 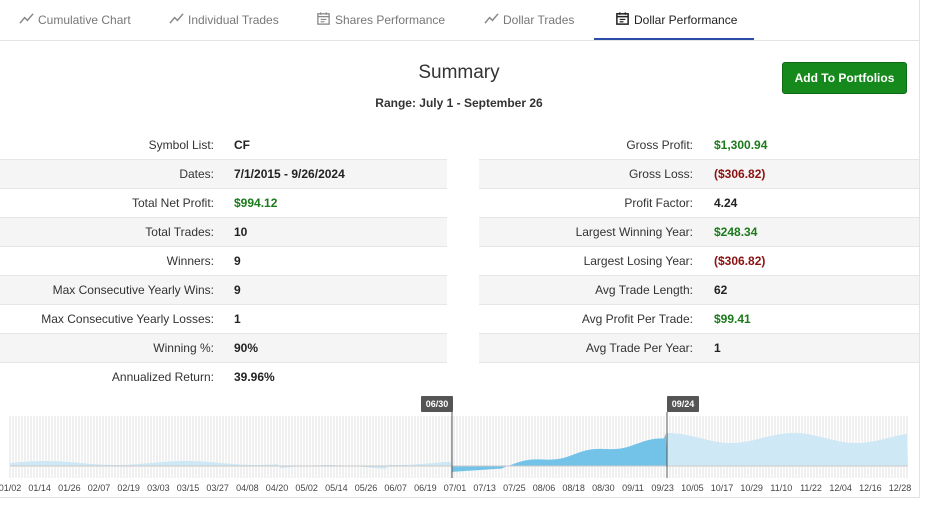 I want to click on axis-tick-label: 03/15, so click(x=188, y=488).